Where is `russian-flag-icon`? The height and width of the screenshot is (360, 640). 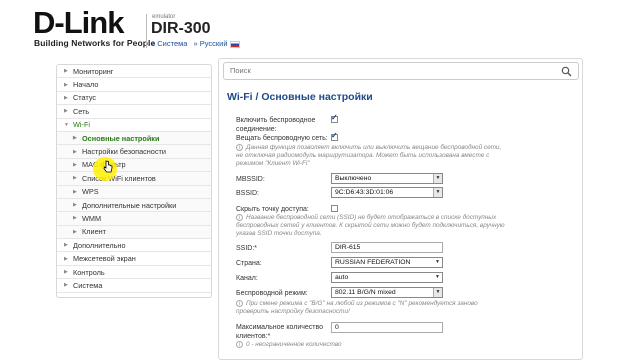 russian-flag-icon is located at coordinates (234, 44).